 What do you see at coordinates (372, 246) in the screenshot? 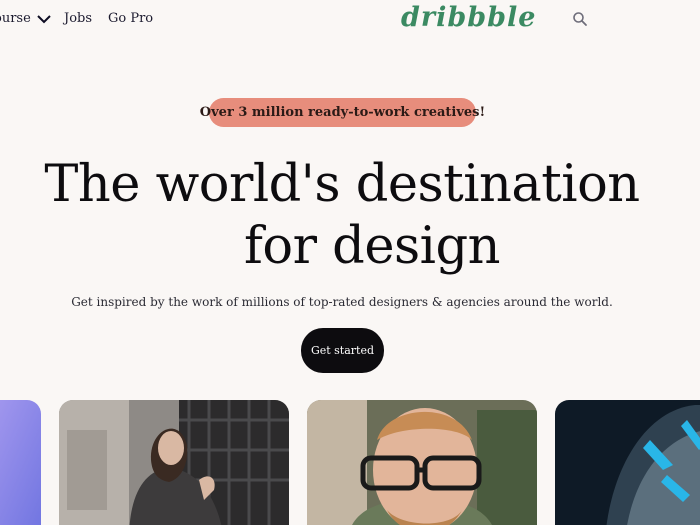
I see `headline-line-2: for design` at bounding box center [372, 246].